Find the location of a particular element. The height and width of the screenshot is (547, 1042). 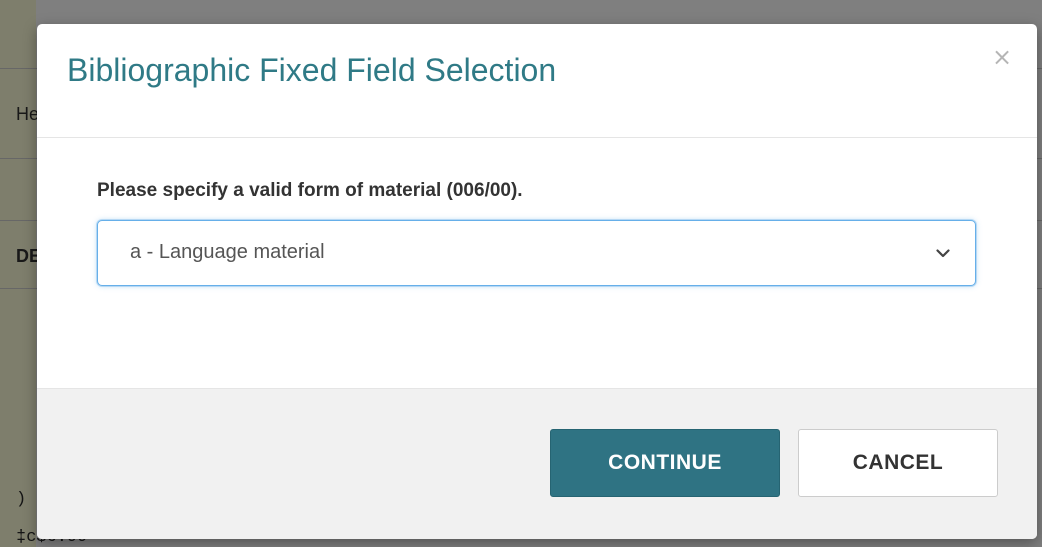

modal-title: Bibliographic Fixed Field Selection is located at coordinates (312, 70).